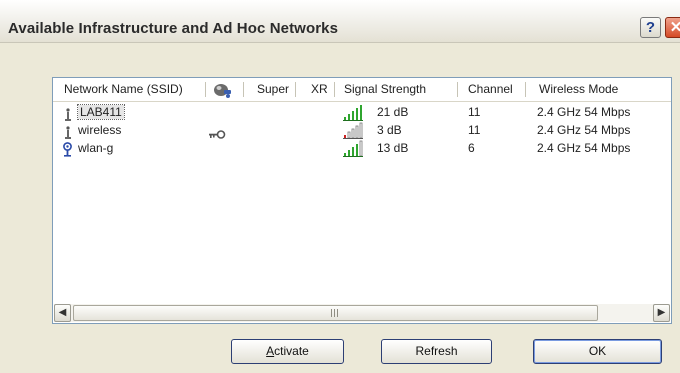 Image resolution: width=680 pixels, height=373 pixels. What do you see at coordinates (393, 112) in the screenshot?
I see `signal-value: 21 dB` at bounding box center [393, 112].